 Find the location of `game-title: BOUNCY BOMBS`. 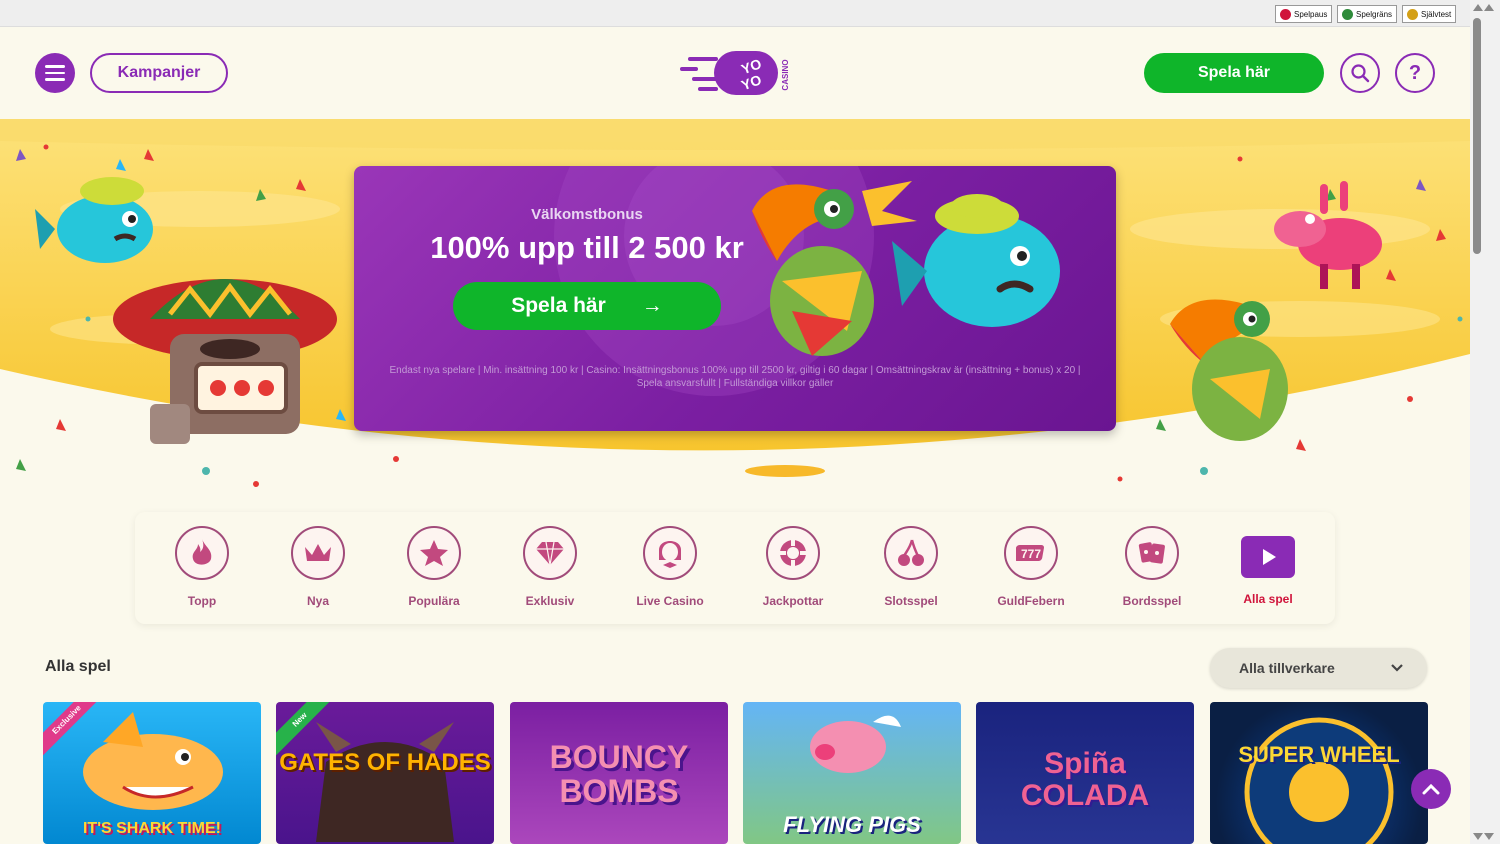

game-title: BOUNCY BOMBS is located at coordinates (619, 774).